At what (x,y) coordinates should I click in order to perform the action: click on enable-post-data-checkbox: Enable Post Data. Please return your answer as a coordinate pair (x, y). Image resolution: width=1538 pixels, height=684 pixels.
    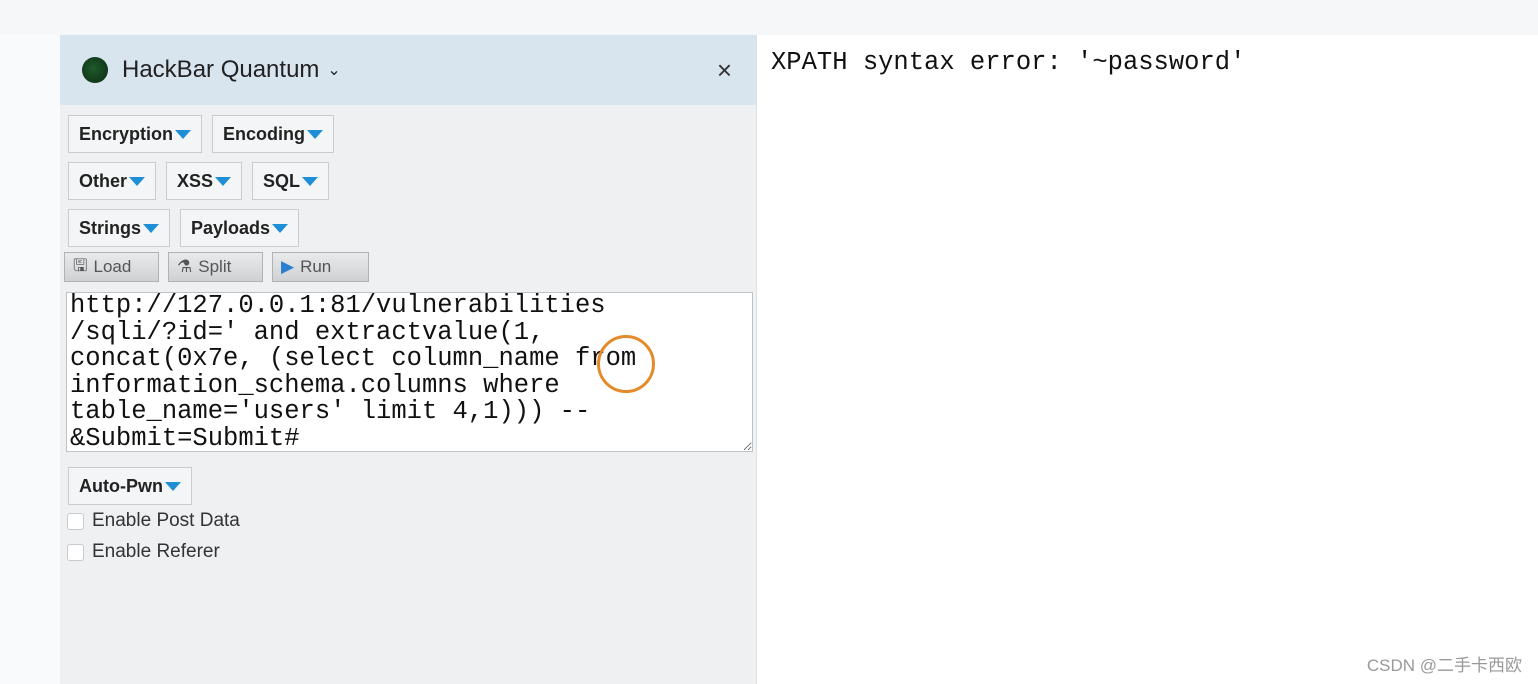
    Looking at the image, I should click on (153, 521).